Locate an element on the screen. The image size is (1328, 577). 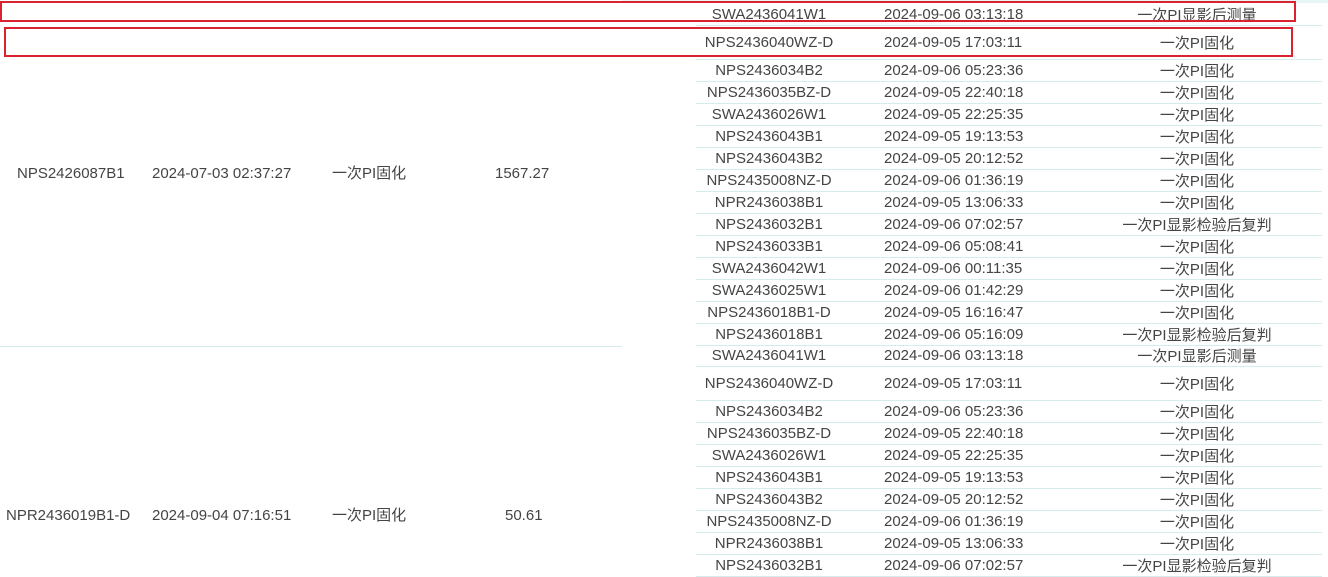
left-row-1-value: 50.61 is located at coordinates (524, 515).